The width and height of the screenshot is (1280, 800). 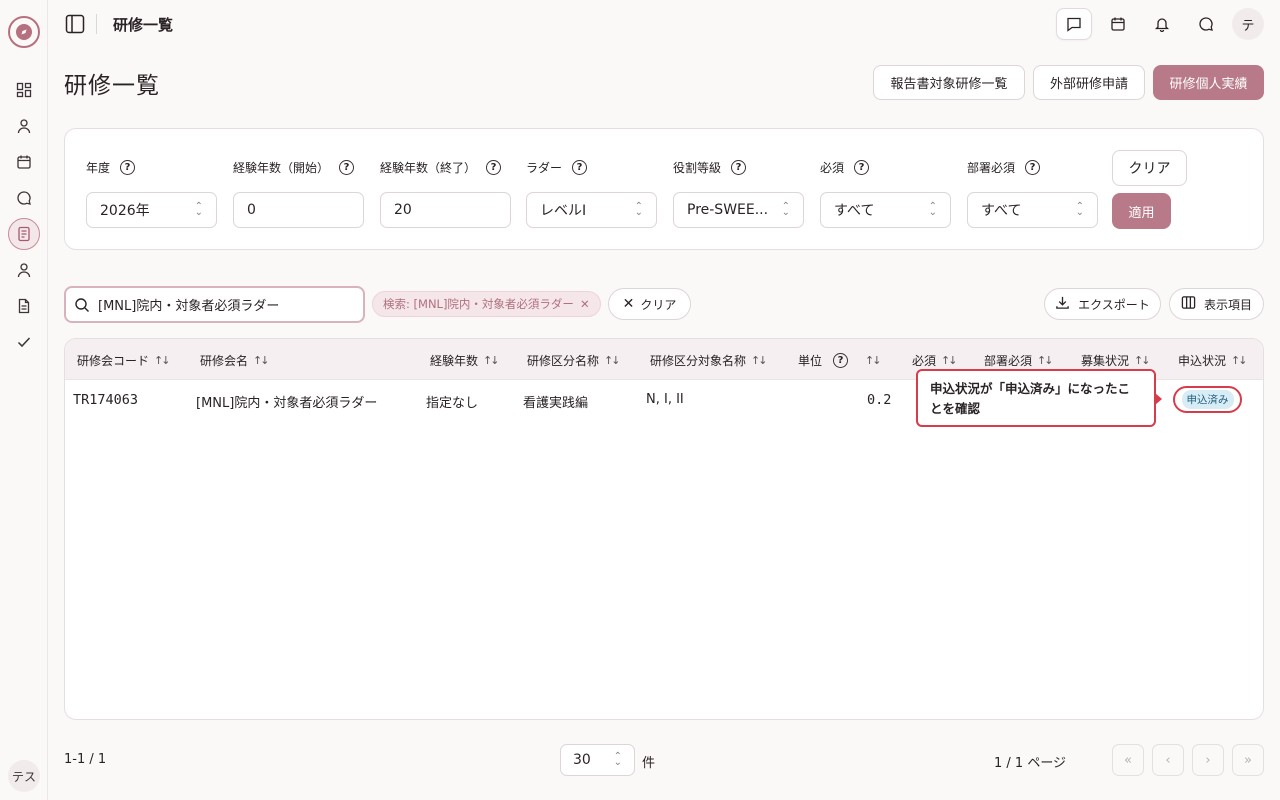 What do you see at coordinates (24, 270) in the screenshot?
I see `person-icon` at bounding box center [24, 270].